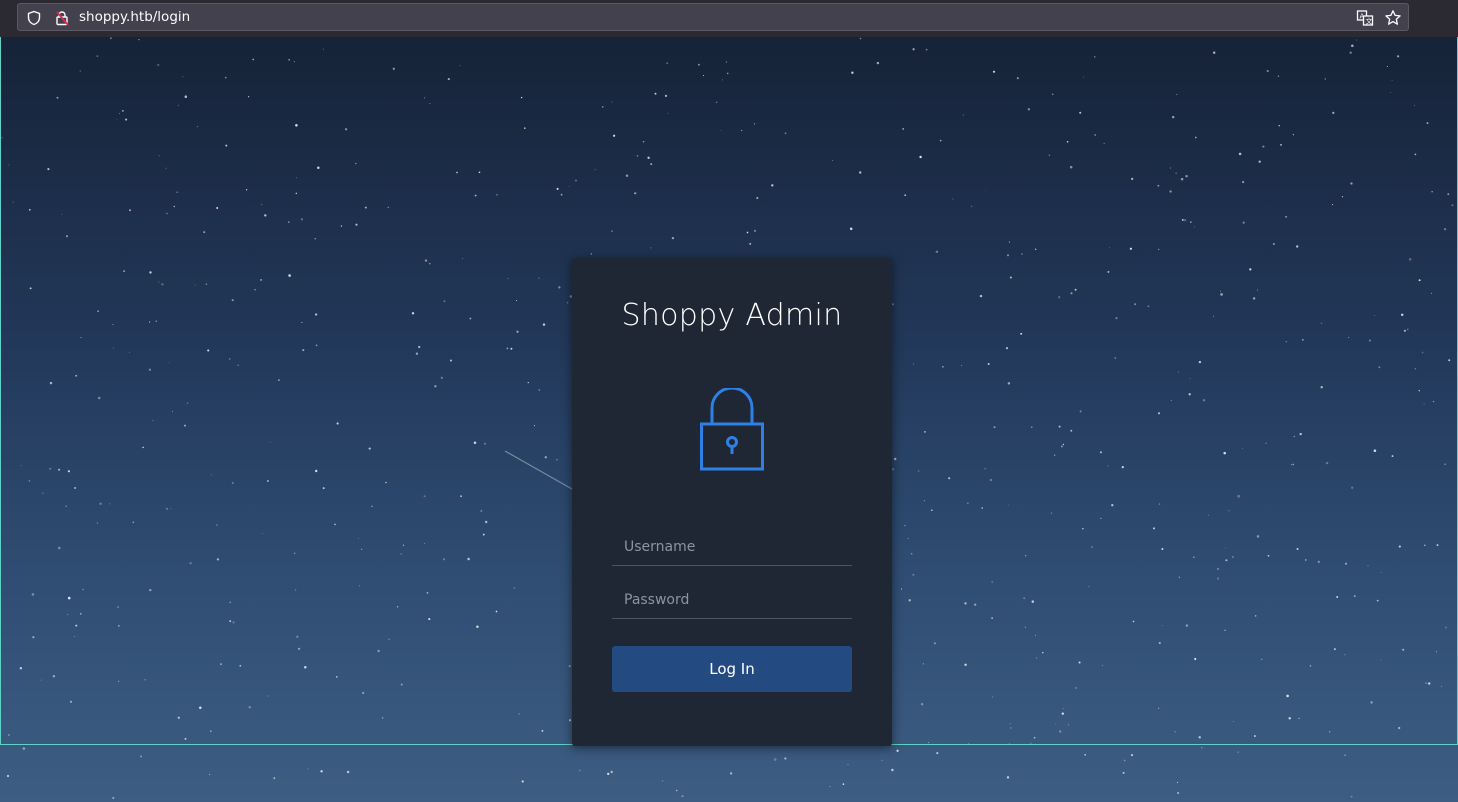  I want to click on star-icon, so click(1393, 20).